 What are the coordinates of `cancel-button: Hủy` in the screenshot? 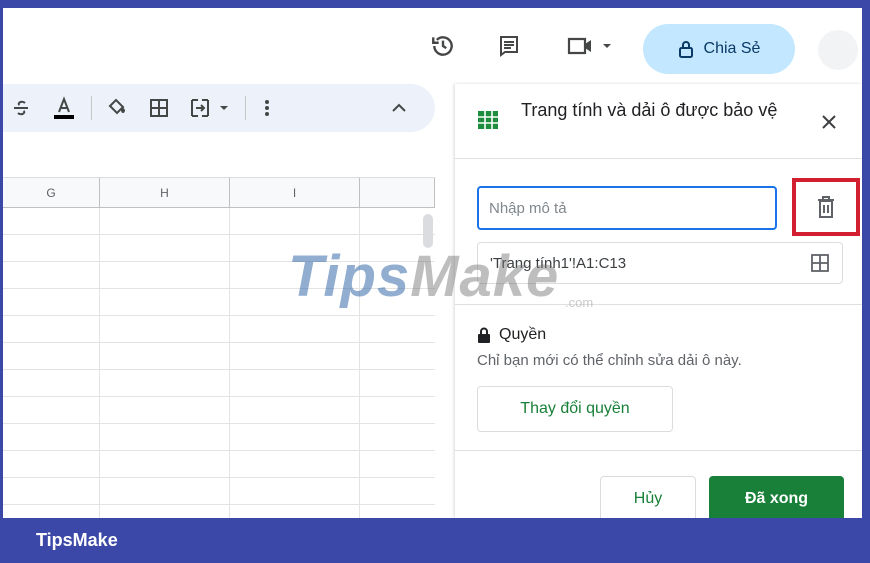 It's located at (648, 499).